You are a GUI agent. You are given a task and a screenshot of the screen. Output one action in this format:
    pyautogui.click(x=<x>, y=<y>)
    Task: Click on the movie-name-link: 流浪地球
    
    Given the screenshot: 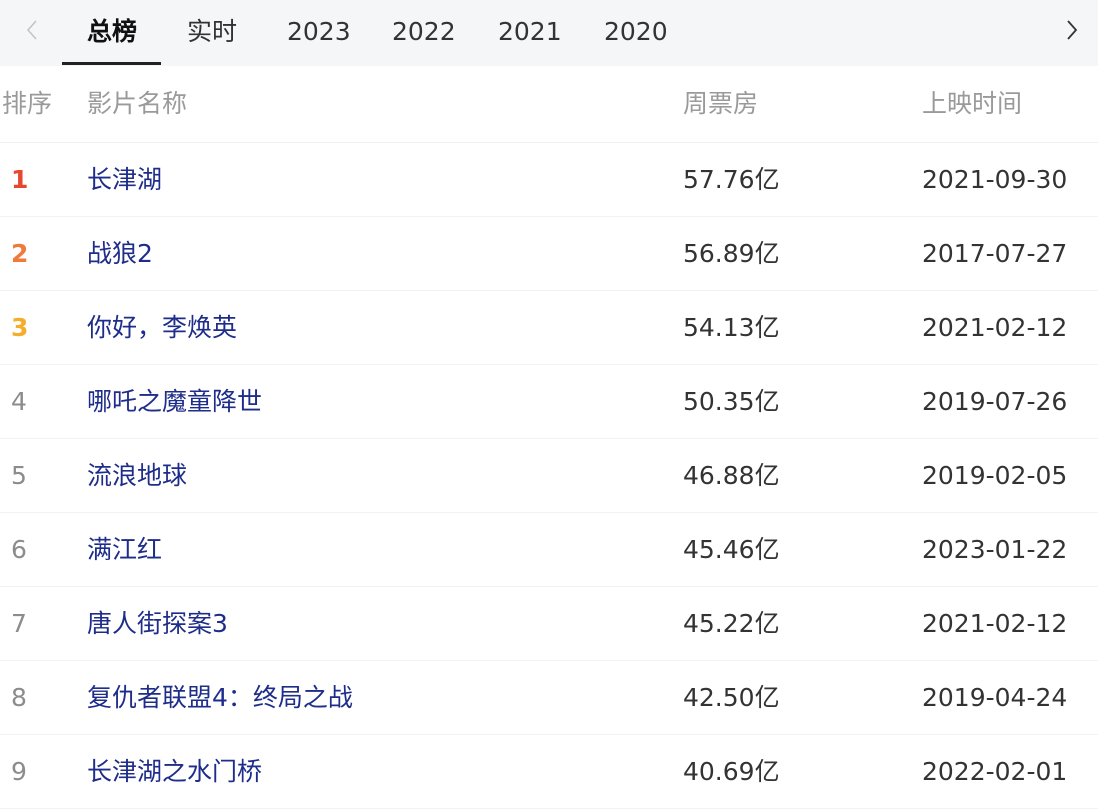 What is the action you would take?
    pyautogui.click(x=137, y=475)
    